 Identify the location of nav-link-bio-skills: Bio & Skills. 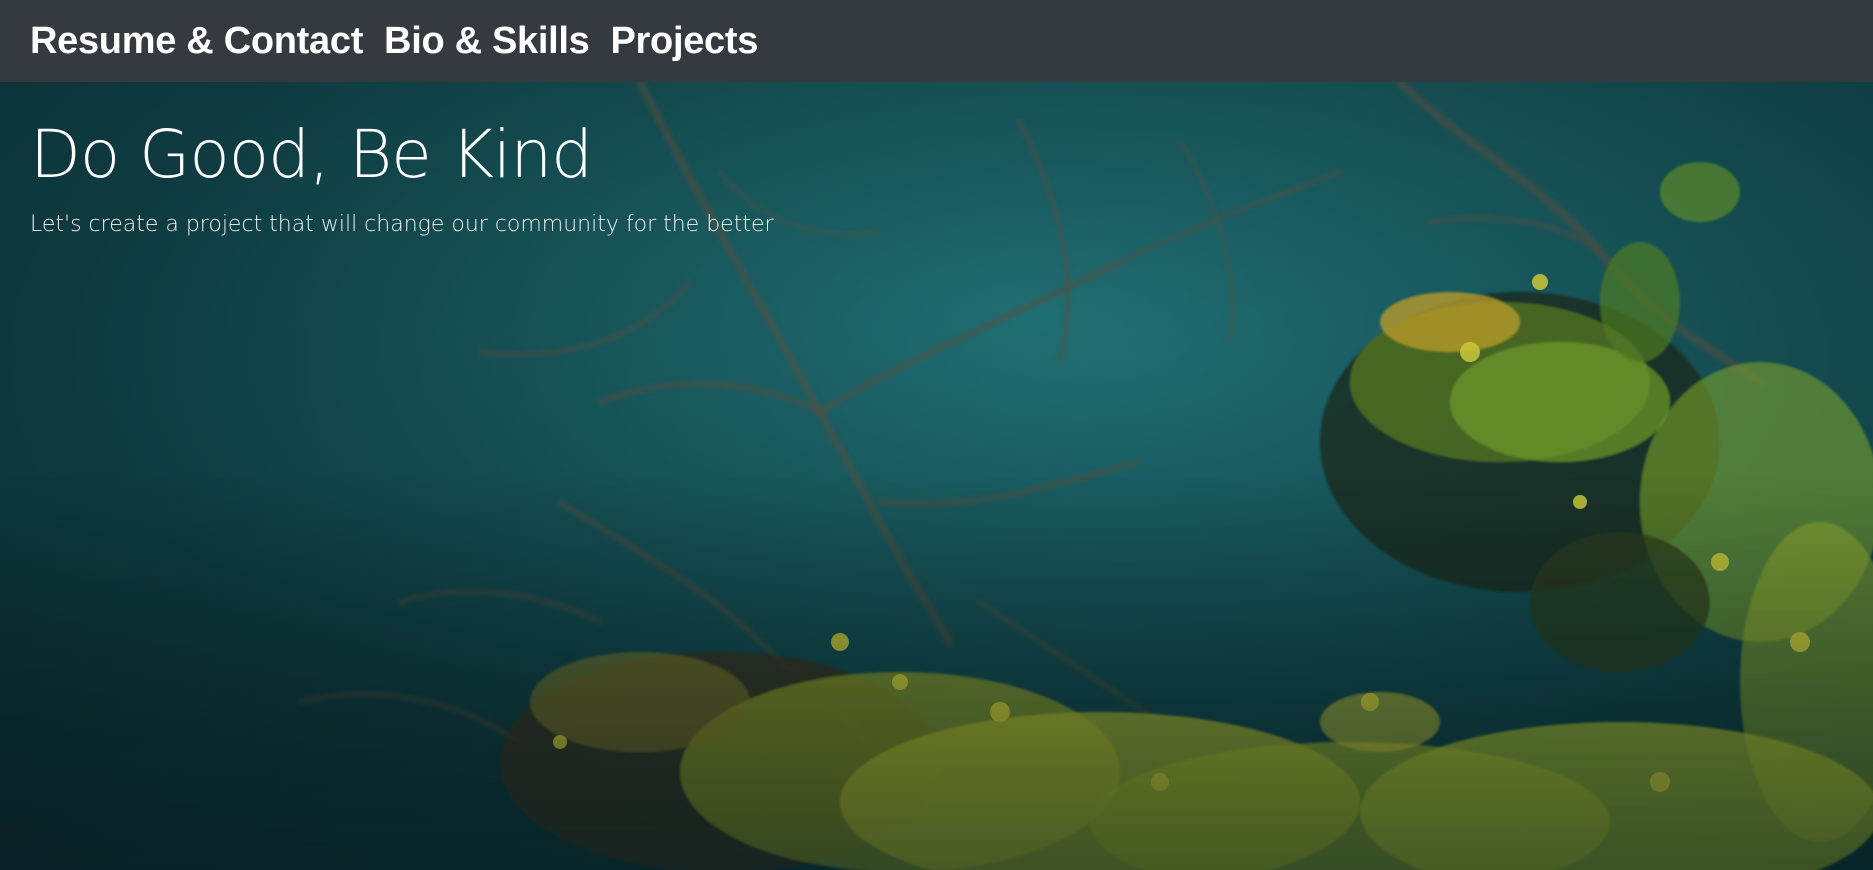
(487, 41).